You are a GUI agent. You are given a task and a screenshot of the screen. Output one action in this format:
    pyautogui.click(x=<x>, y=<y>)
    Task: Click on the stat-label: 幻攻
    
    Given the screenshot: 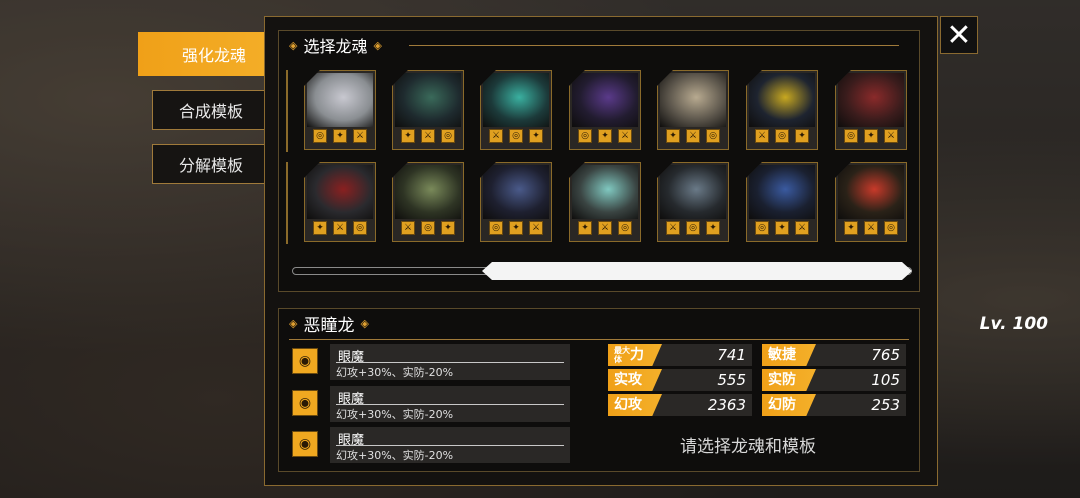 What is the action you would take?
    pyautogui.click(x=635, y=405)
    